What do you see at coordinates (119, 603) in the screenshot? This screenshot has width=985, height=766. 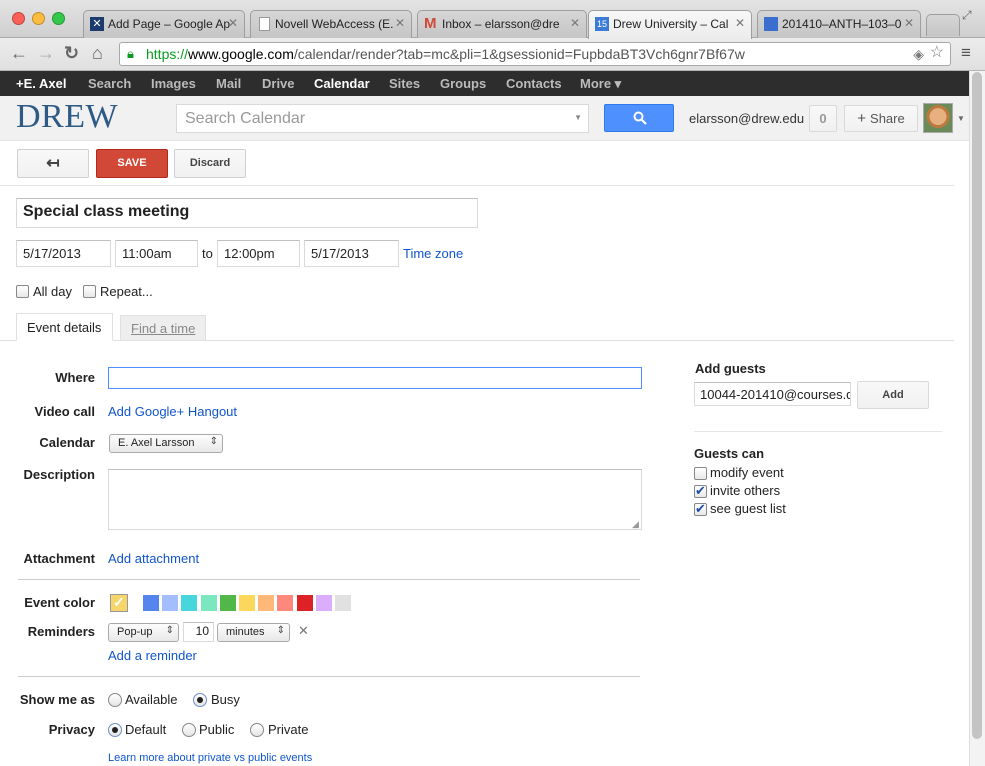 I see `default-color-swatch: ✓` at bounding box center [119, 603].